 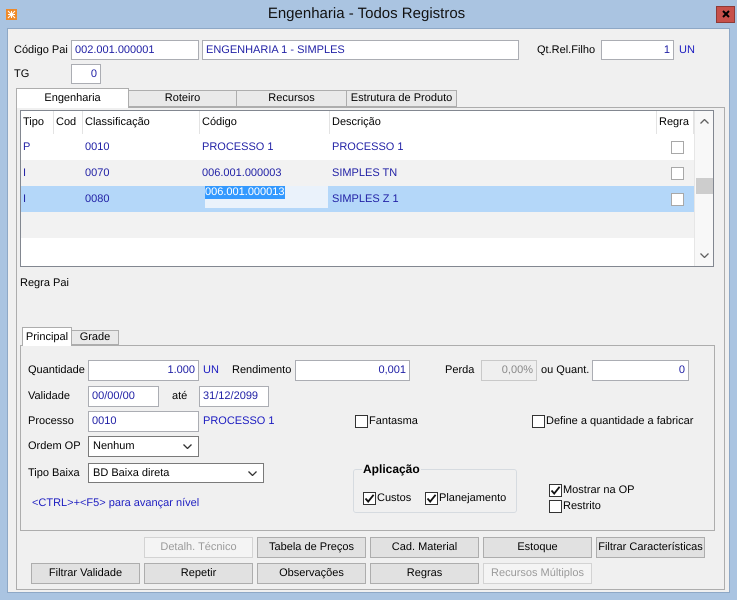 I want to click on hint-text: <CTRL>+<F5> para avançar nível, so click(x=116, y=503).